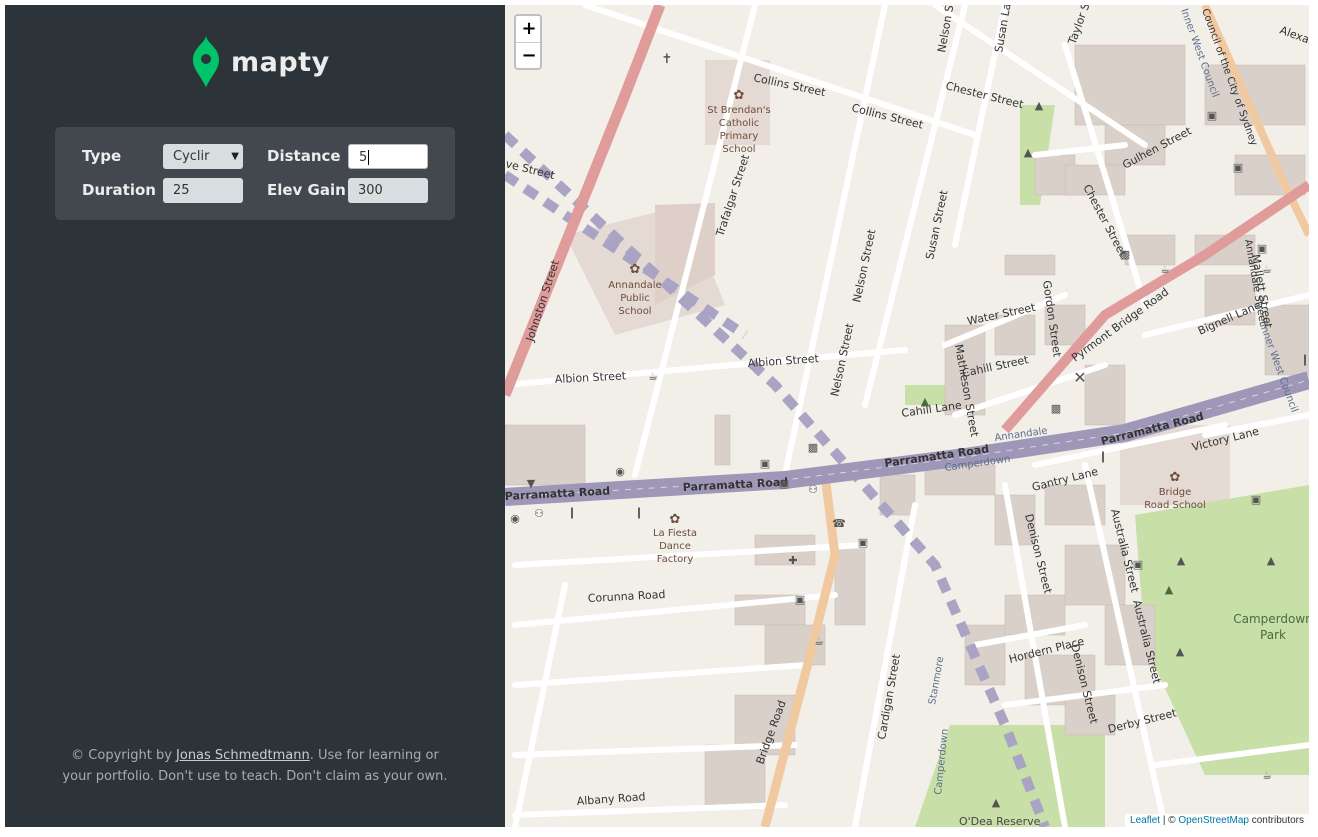 The image size is (1318, 837). Describe the element at coordinates (675, 546) in the screenshot. I see `poi-label: Dance` at that location.